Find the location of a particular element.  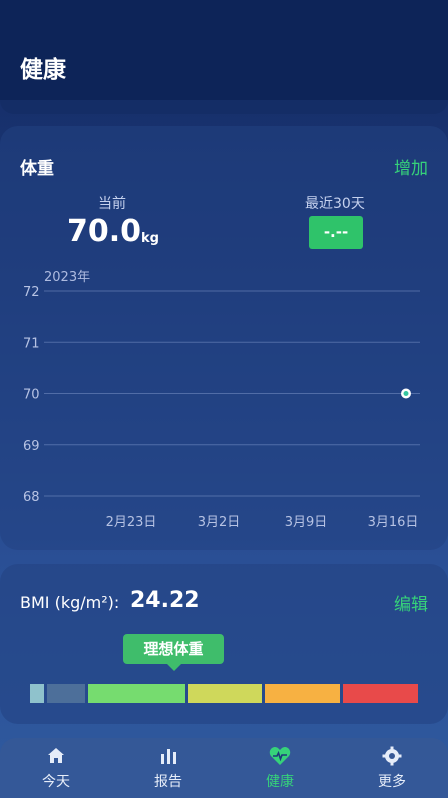

chart-year-label: 2023年 is located at coordinates (67, 277).